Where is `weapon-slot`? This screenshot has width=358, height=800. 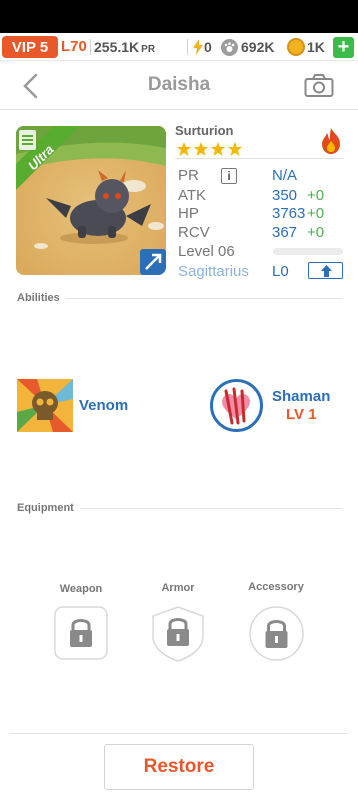 weapon-slot is located at coordinates (81, 633).